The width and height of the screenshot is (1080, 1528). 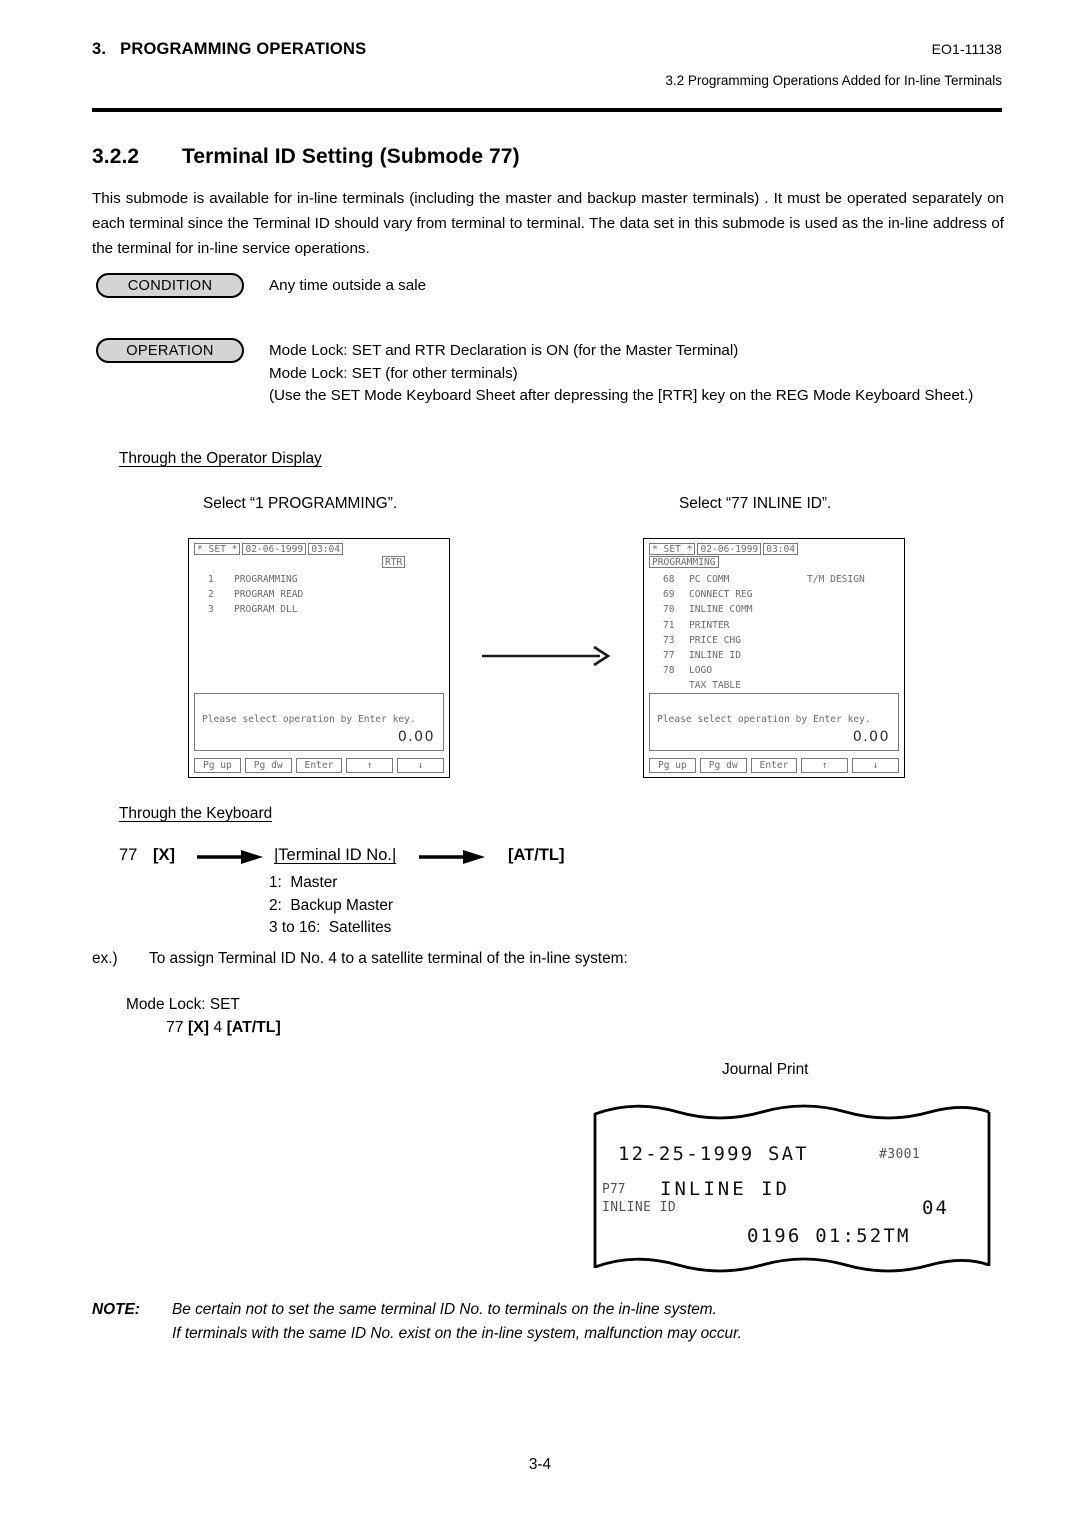 What do you see at coordinates (211, 579) in the screenshot?
I see `menu-number: 1` at bounding box center [211, 579].